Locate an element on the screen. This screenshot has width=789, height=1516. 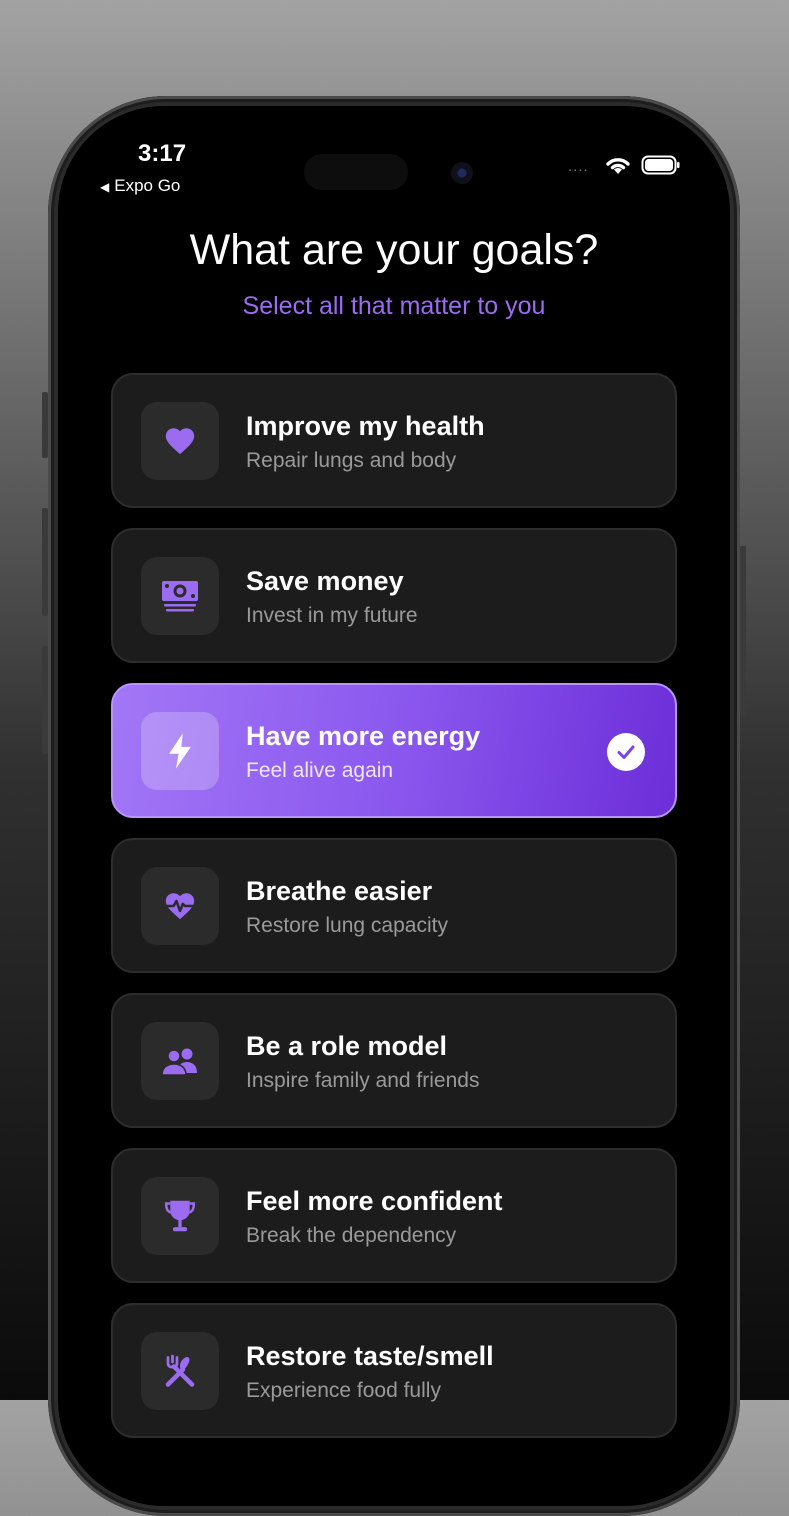
goal-card-health: Improve my health Repair lungs and body is located at coordinates (394, 440).